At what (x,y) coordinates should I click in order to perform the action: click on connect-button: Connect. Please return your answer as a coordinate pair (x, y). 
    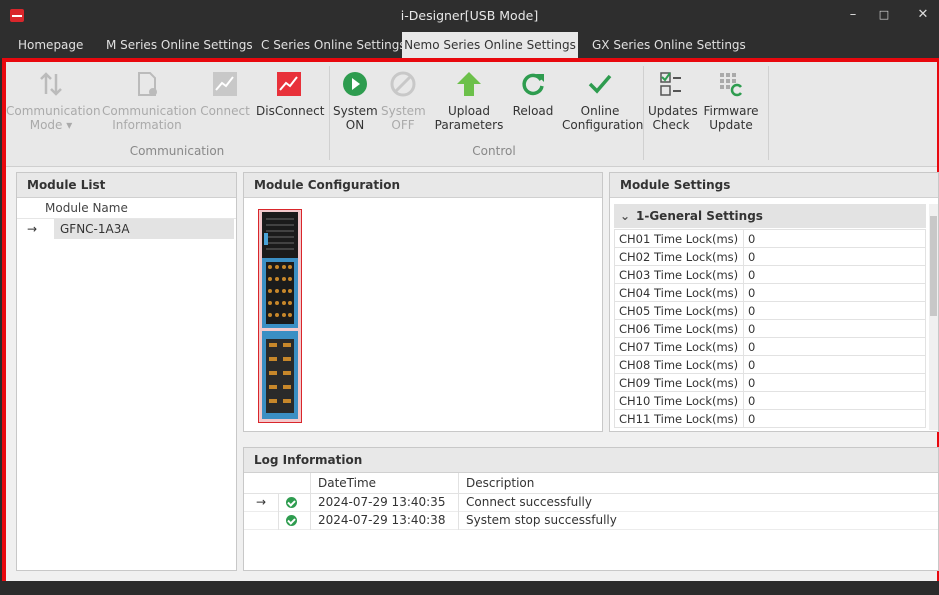
    Looking at the image, I should click on (225, 94).